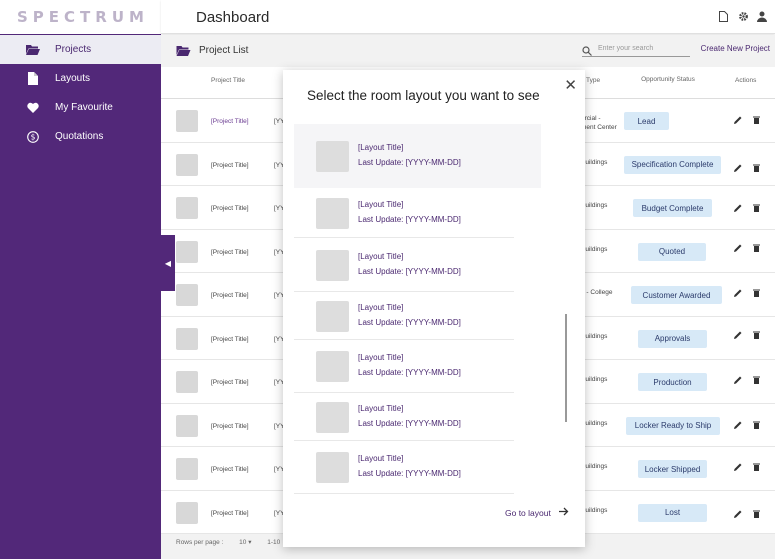 The image size is (775, 559). What do you see at coordinates (33, 79) in the screenshot?
I see `file-icon` at bounding box center [33, 79].